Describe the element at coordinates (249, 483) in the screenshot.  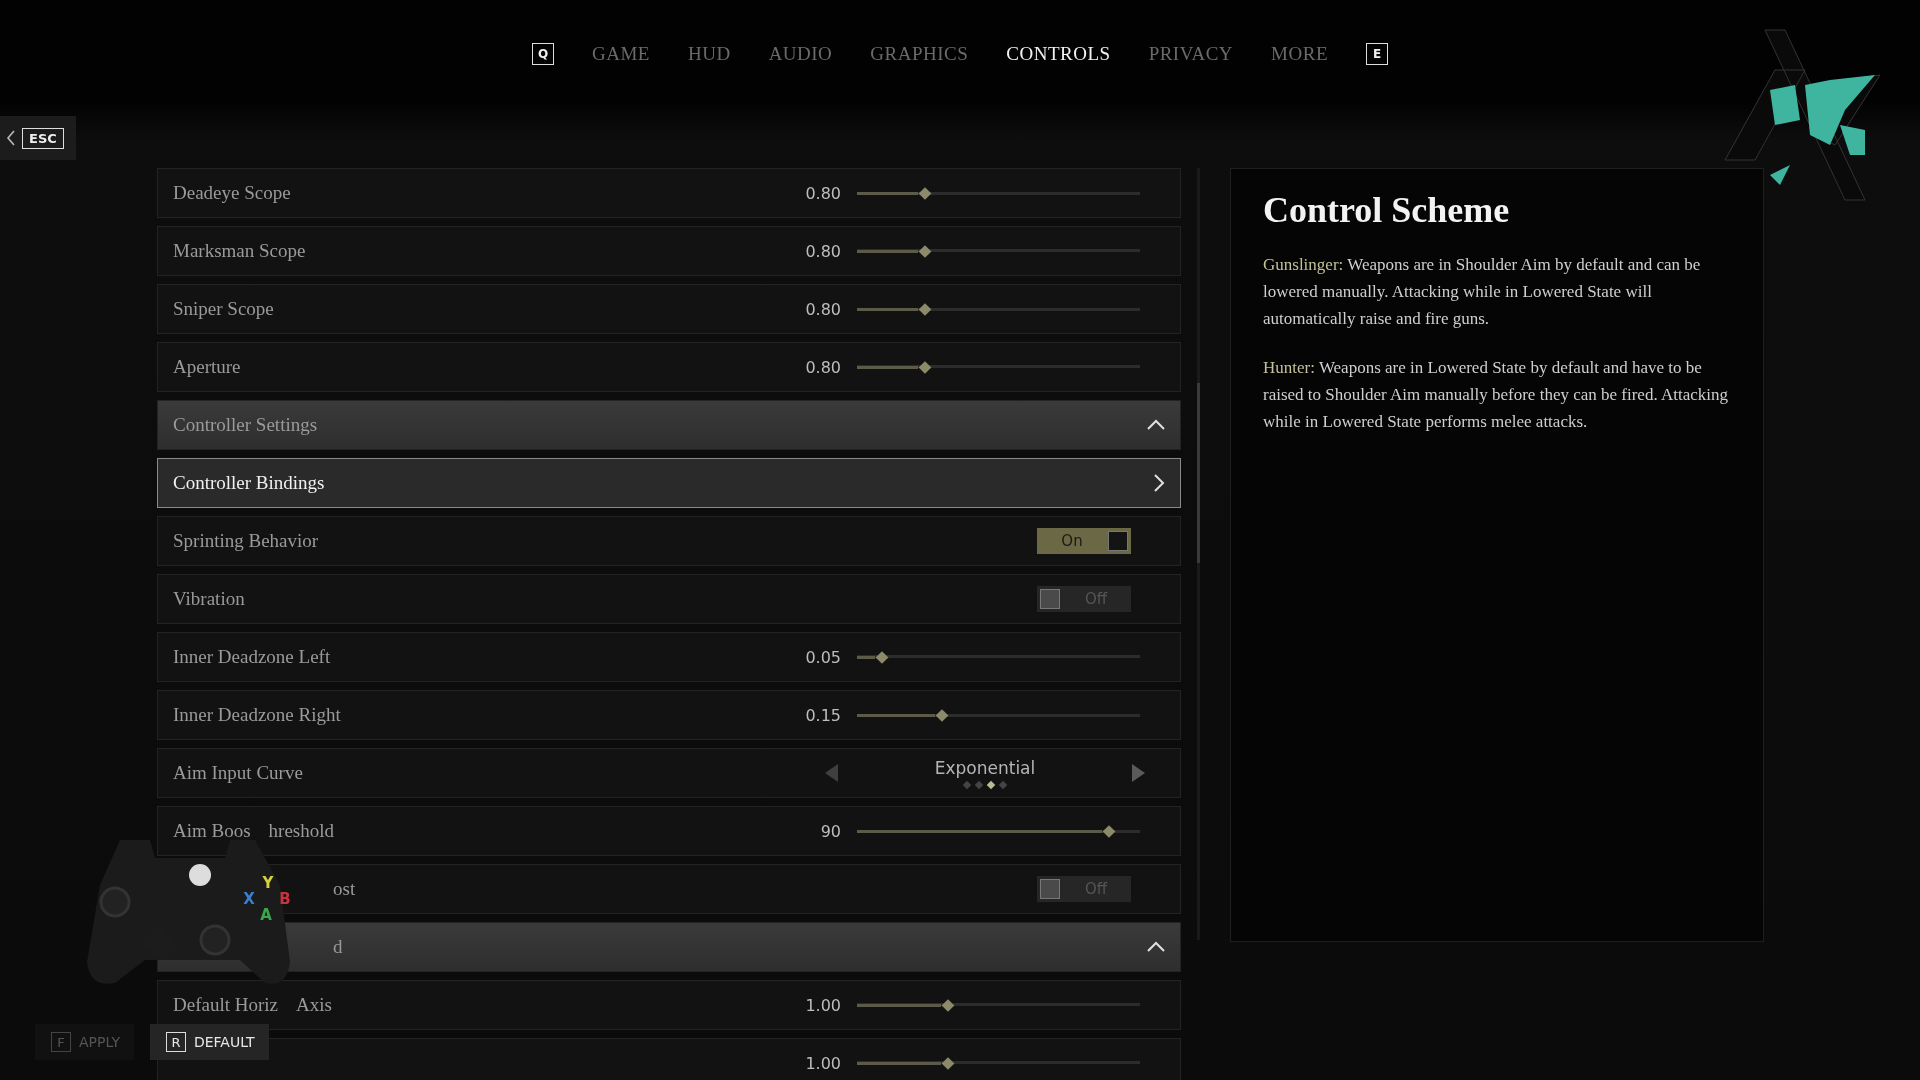
I see `setting-label: Controller Bindings` at that location.